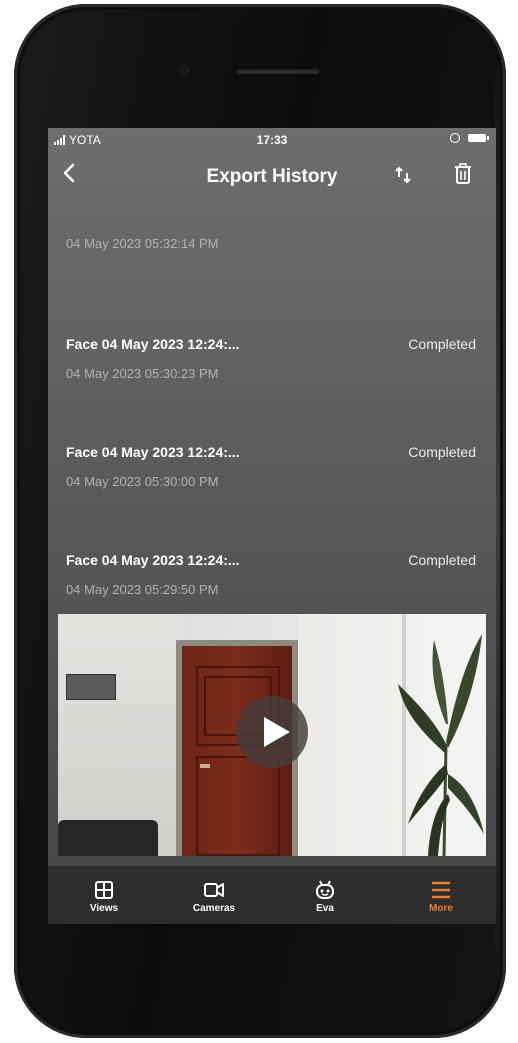  Describe the element at coordinates (478, 138) in the screenshot. I see `battery-icon` at that location.